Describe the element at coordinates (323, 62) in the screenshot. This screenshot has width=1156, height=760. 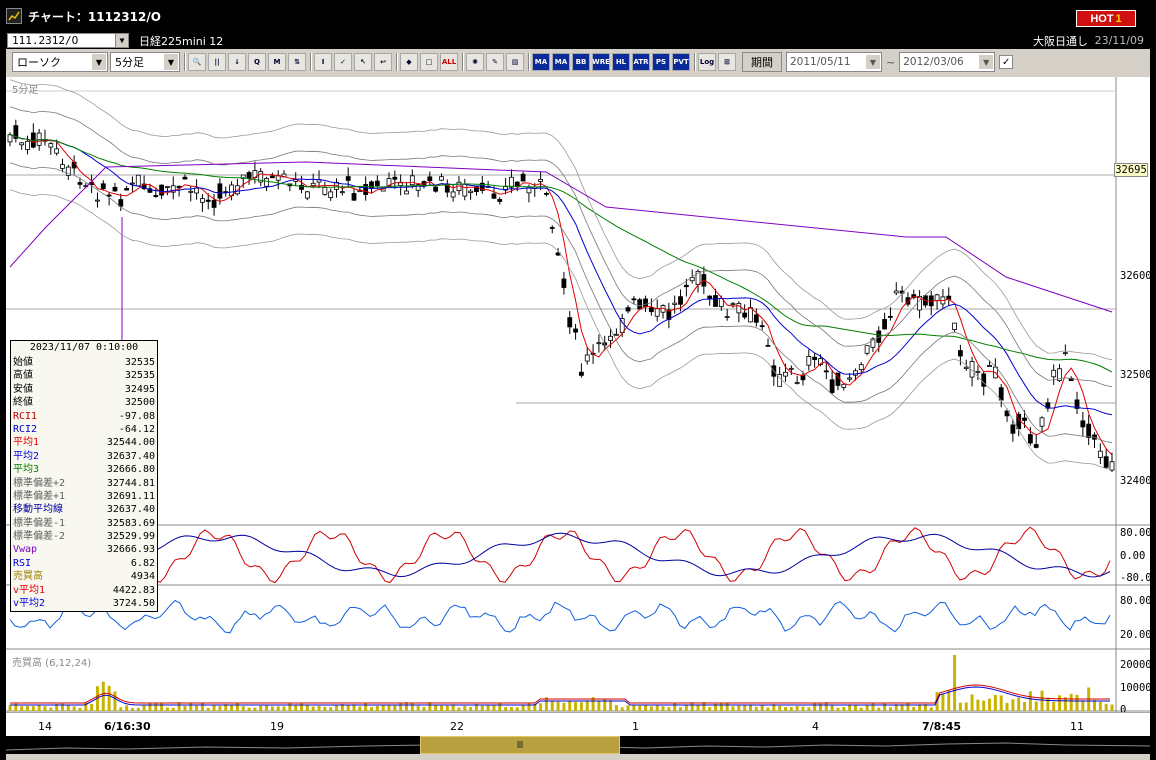
I see `toolbar-button-6: I` at that location.